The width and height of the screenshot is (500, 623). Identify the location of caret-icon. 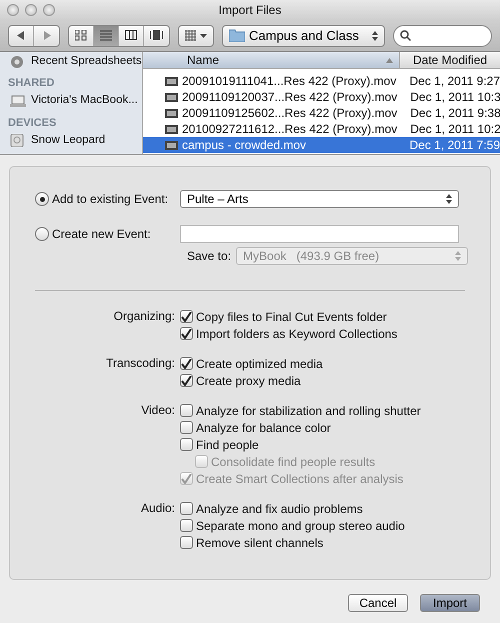
(203, 36).